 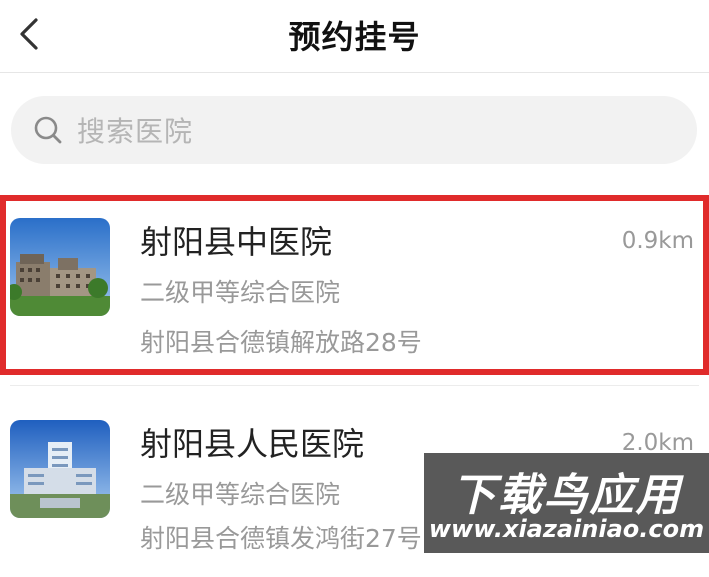 What do you see at coordinates (281, 342) in the screenshot?
I see `hospital-address: 射阳县合德镇解放路28号` at bounding box center [281, 342].